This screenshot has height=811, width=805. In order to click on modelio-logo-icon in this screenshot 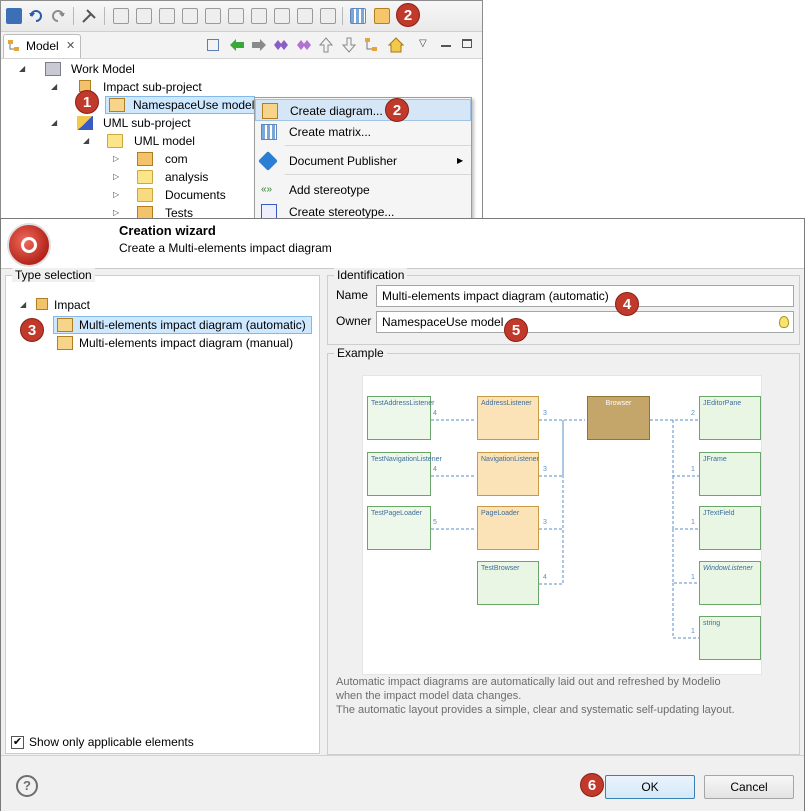, I will do `click(29, 245)`.